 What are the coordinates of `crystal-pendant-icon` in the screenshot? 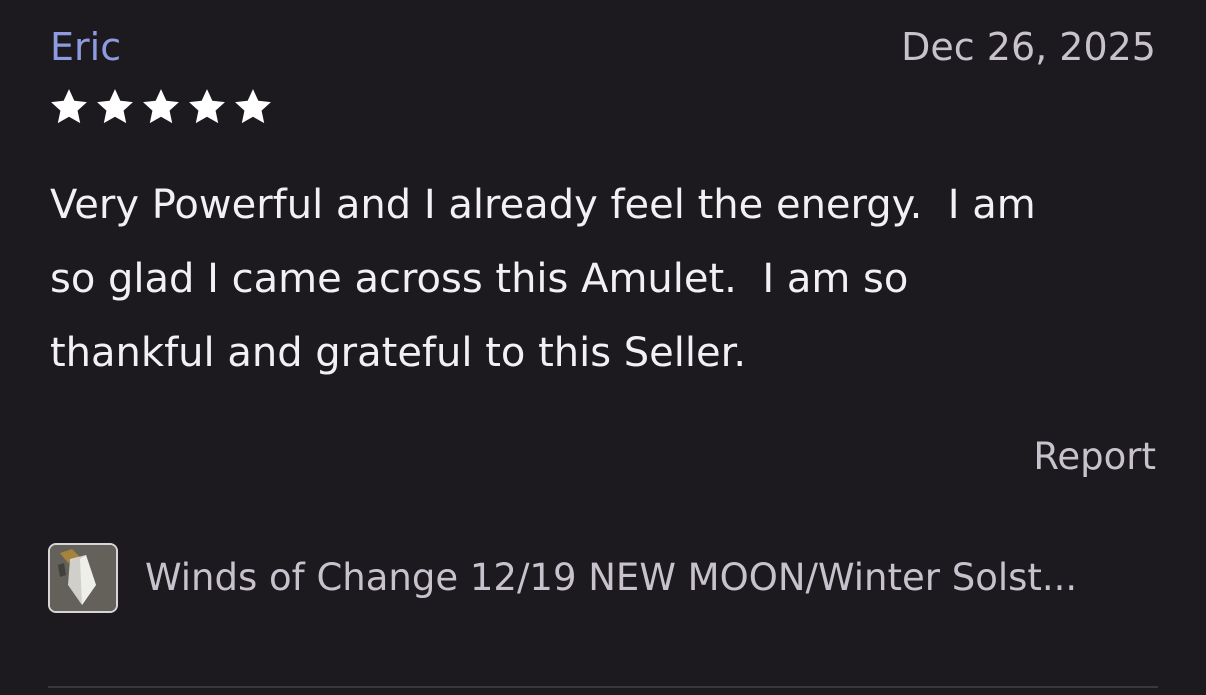 It's located at (83, 578).